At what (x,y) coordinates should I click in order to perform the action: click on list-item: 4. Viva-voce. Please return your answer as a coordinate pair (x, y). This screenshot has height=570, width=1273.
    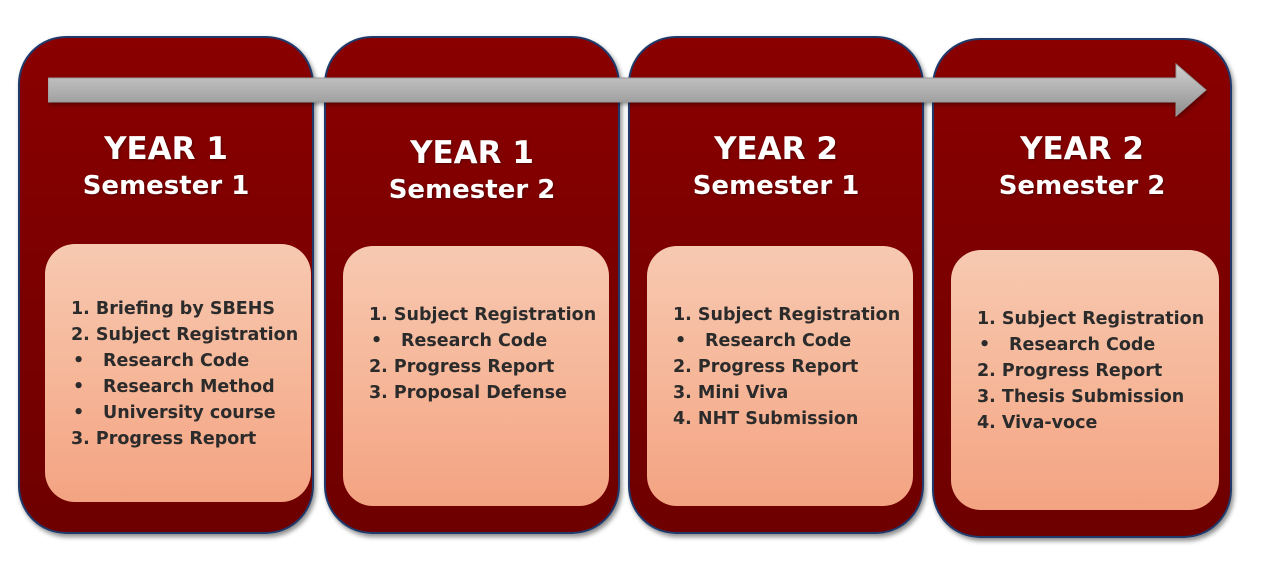
    Looking at the image, I should click on (1037, 423).